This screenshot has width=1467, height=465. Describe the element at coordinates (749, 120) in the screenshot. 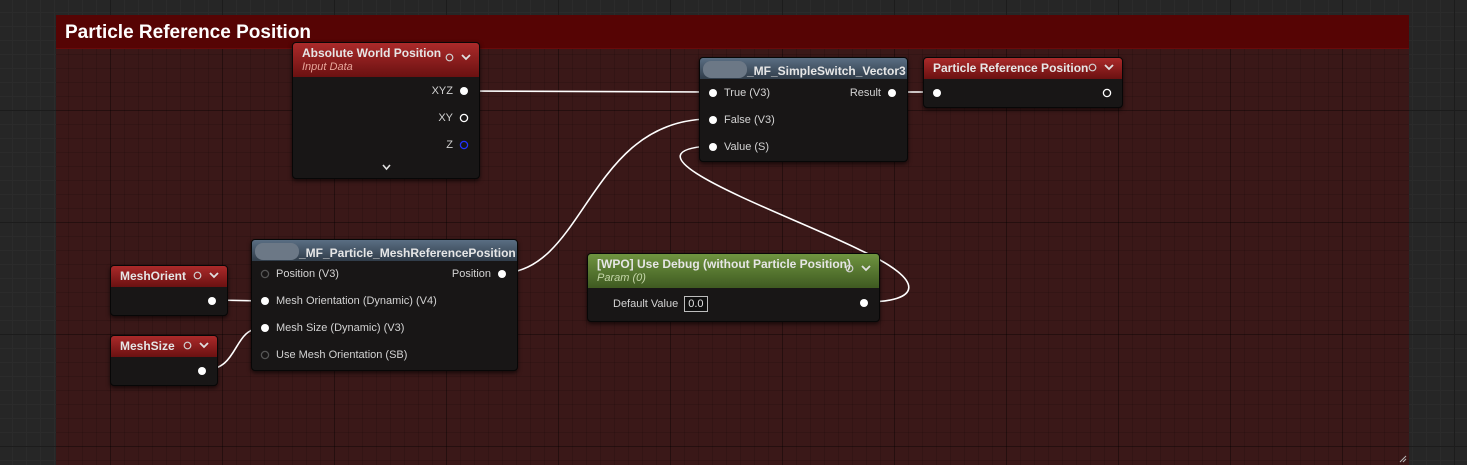

I see `pin-label: False (V3)` at that location.